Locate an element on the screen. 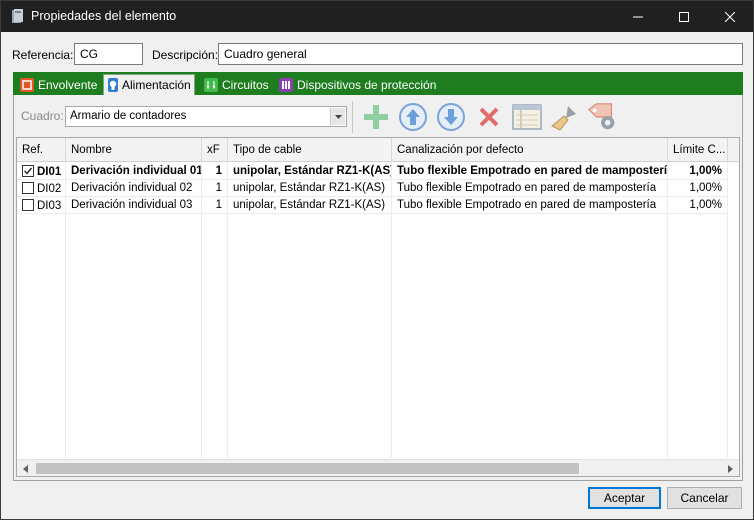 This screenshot has width=754, height=520. chevron-left-icon is located at coordinates (25, 468).